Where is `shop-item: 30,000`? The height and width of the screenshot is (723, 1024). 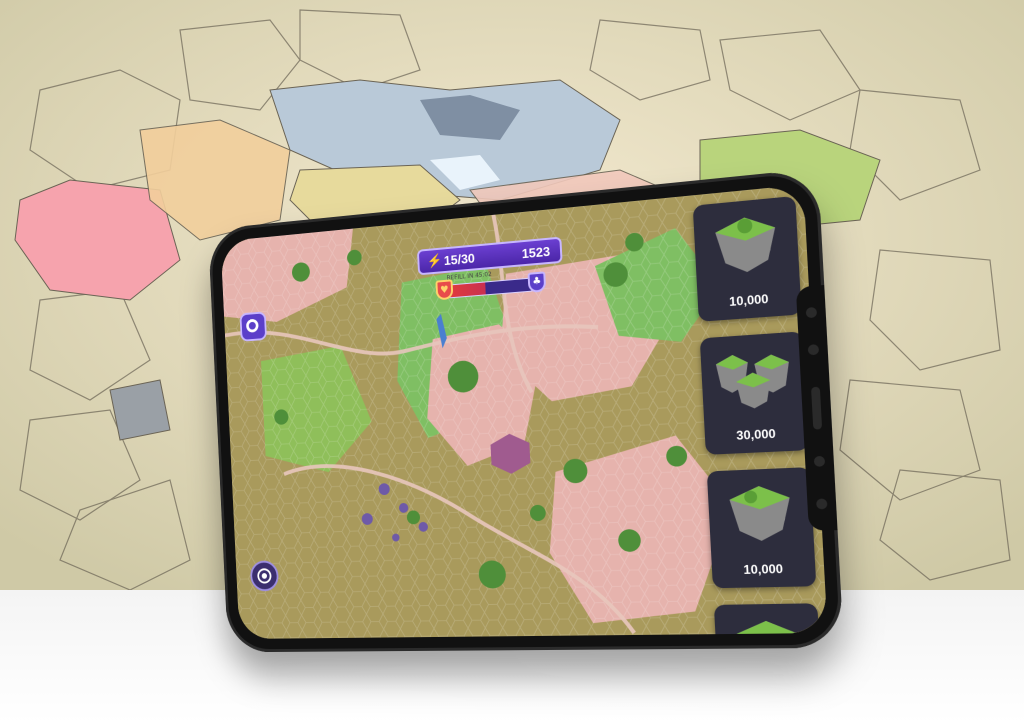
shop-item: 30,000 is located at coordinates (754, 393).